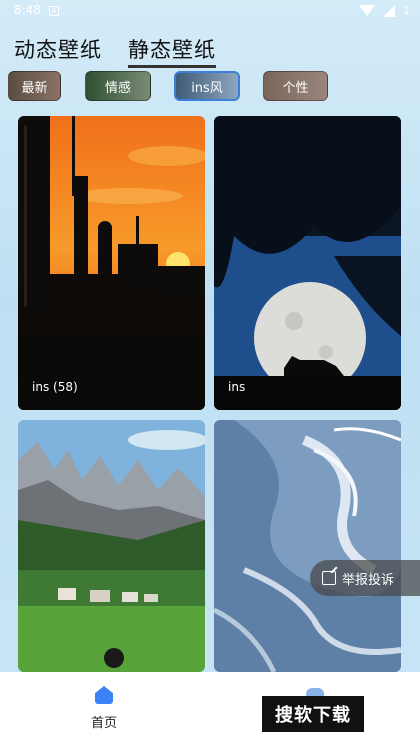 The height and width of the screenshot is (746, 420). Describe the element at coordinates (54, 11) in the screenshot. I see `notification-icon: A` at that location.